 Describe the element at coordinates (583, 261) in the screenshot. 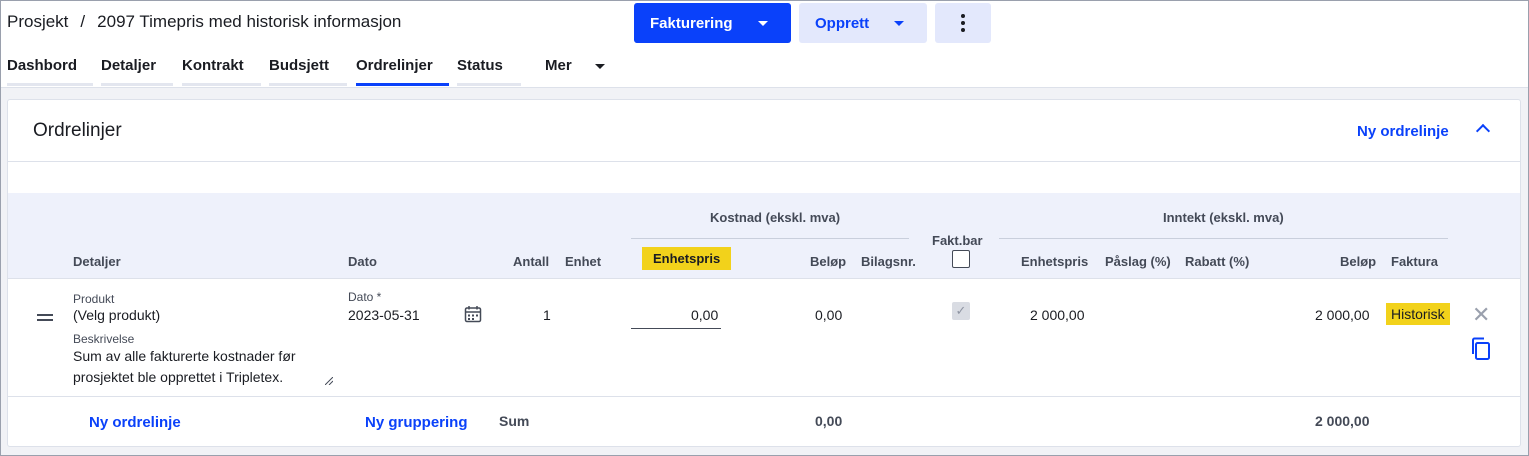

I see `col-unit: Enhet` at that location.